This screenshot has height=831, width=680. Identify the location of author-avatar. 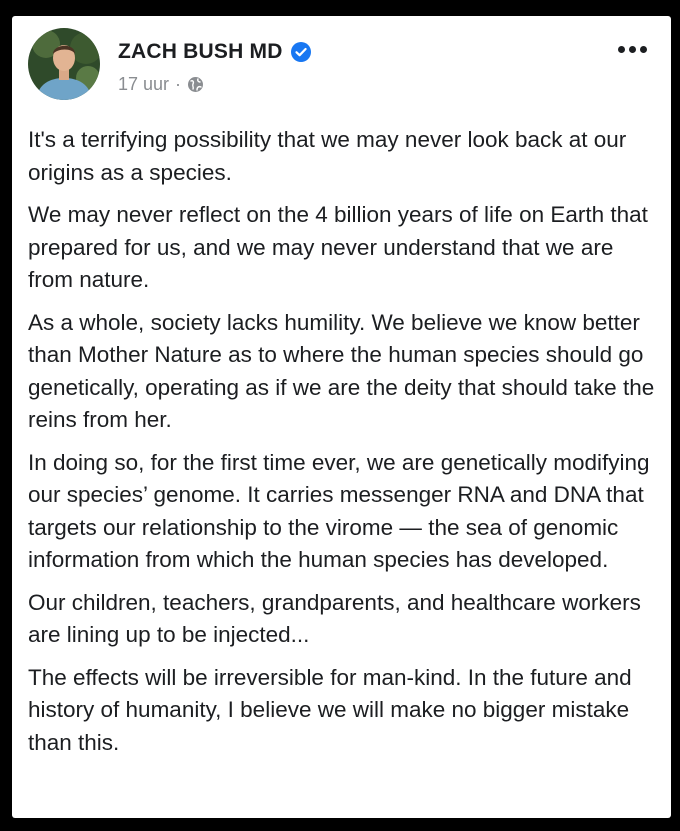
(64, 64).